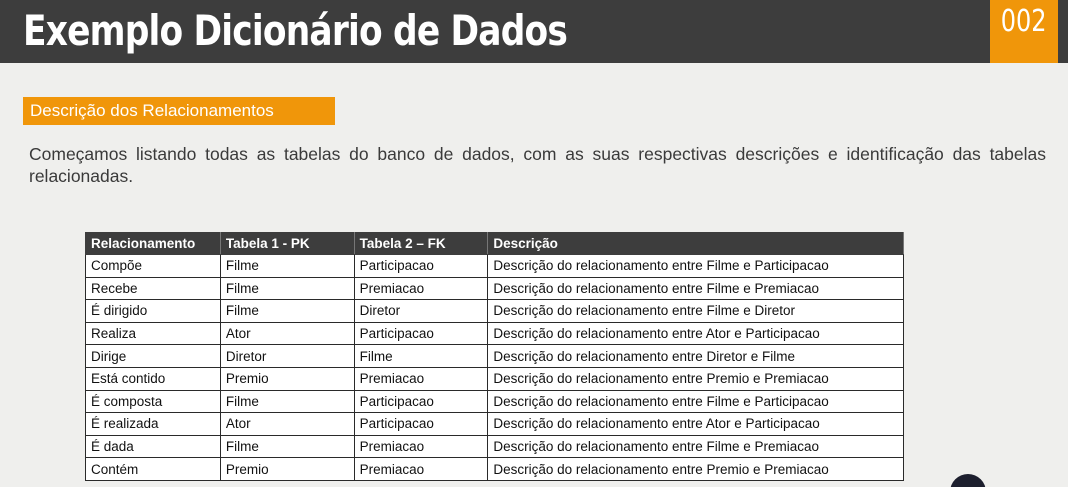 This screenshot has height=487, width=1068. Describe the element at coordinates (153, 311) in the screenshot. I see `cell-relacionamento: É dirigido` at that location.